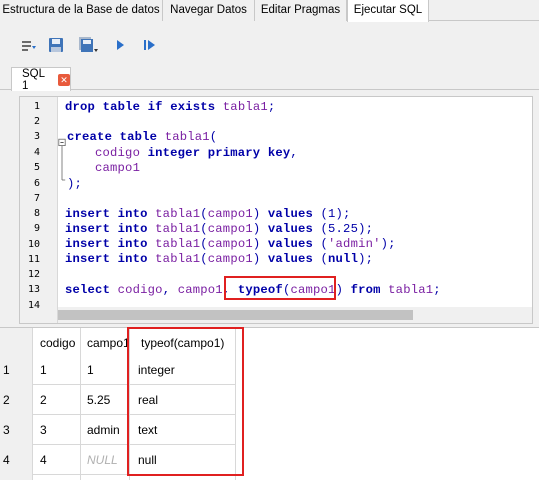  I want to click on line-number-gutter: 1 2 3 4 5 6 7 8 9 10 11 12 13 14, so click(39, 210).